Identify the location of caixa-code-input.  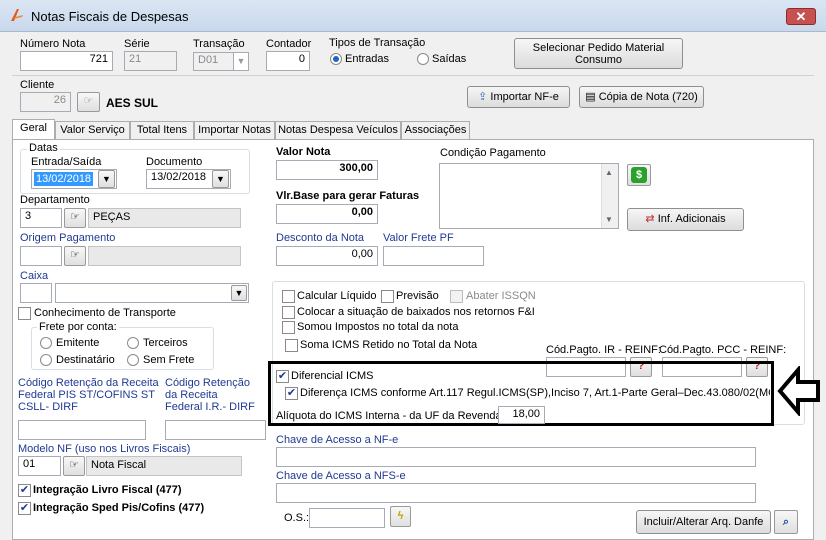
(36, 293).